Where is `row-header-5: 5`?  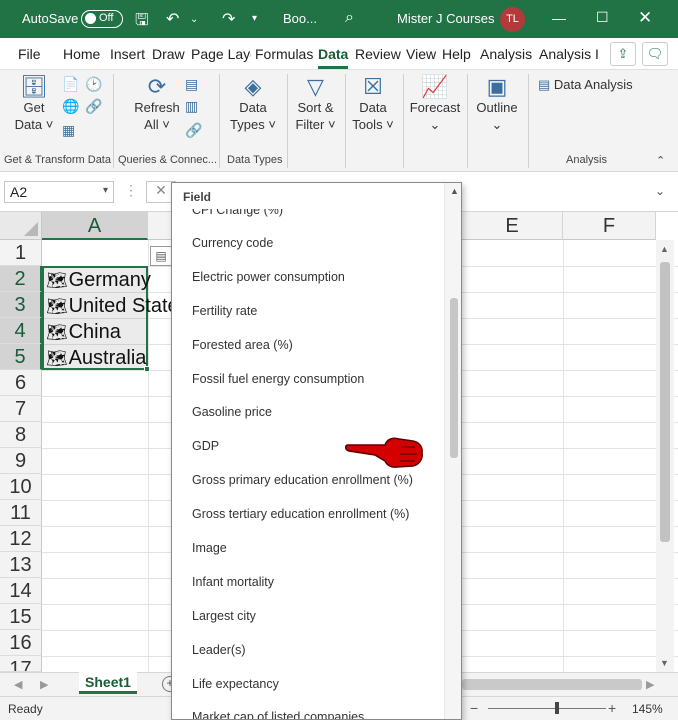
row-header-5: 5 is located at coordinates (21, 357).